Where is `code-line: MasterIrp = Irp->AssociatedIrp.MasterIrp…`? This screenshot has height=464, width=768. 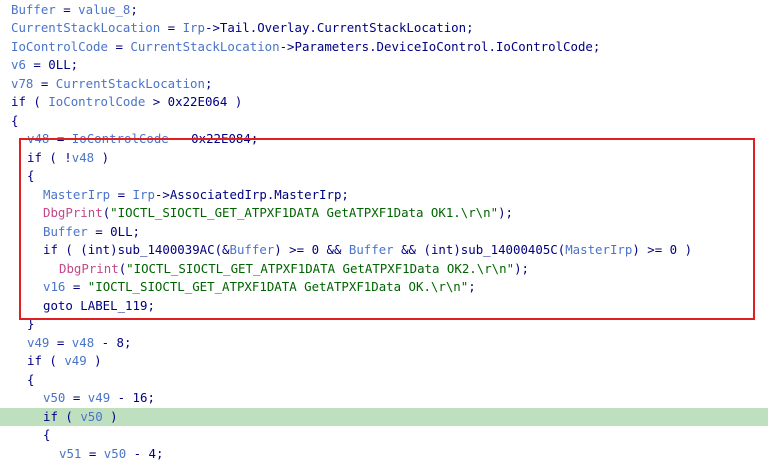
code-line: MasterIrp = Irp->AssociatedIrp.MasterIrp… is located at coordinates (384, 195).